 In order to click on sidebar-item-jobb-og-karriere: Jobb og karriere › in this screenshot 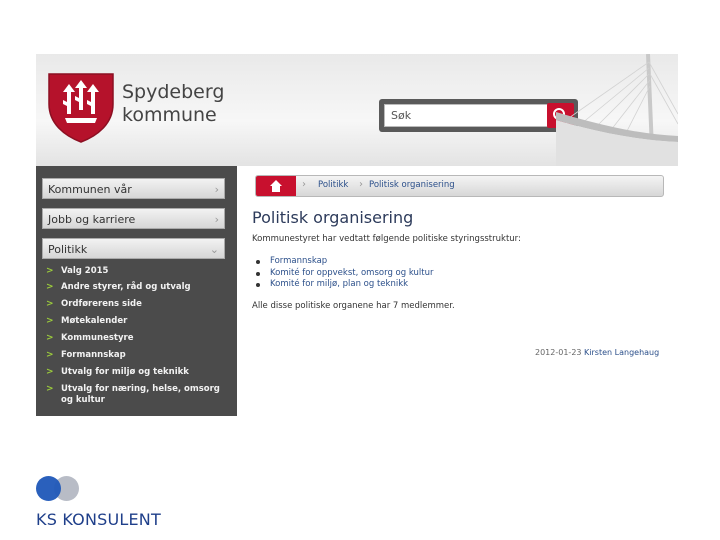, I will do `click(133, 218)`.